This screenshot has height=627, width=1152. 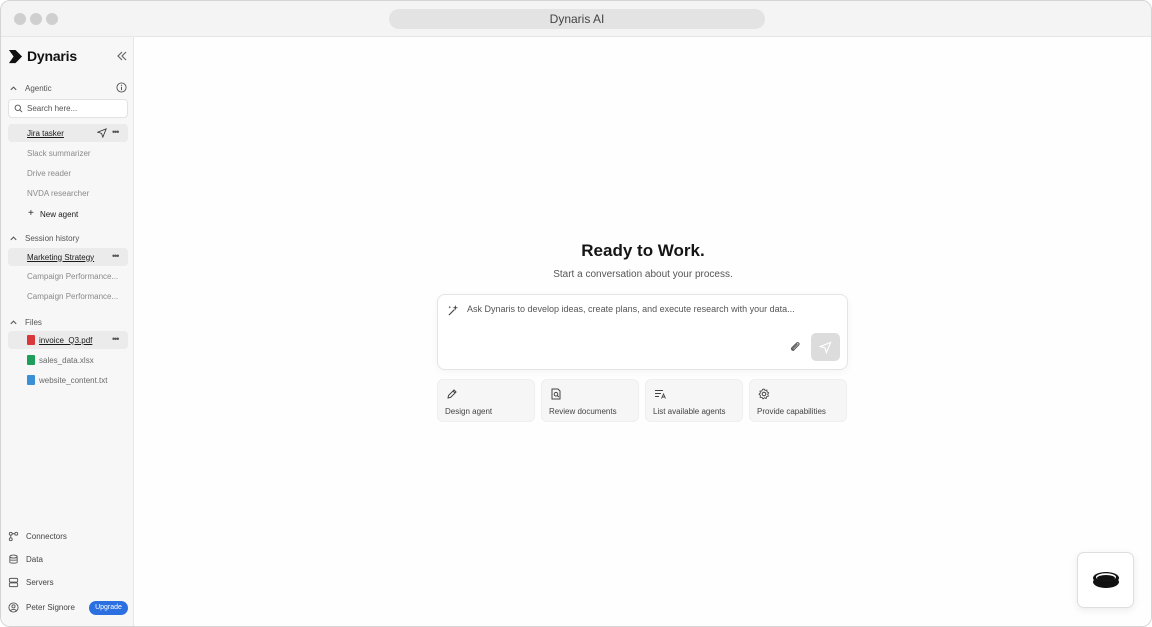 I want to click on file-item-invoice: invoice_Q3.pdf •••, so click(x=68, y=340).